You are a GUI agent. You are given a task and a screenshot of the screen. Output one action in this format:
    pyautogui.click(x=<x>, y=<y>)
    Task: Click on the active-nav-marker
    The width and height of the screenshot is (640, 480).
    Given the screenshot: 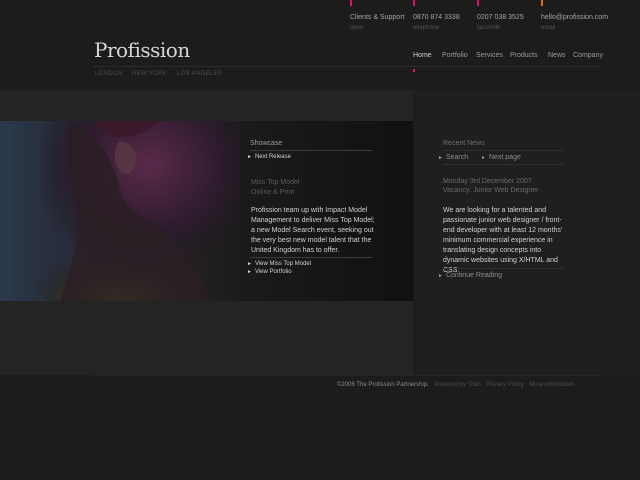 What is the action you would take?
    pyautogui.click(x=414, y=70)
    